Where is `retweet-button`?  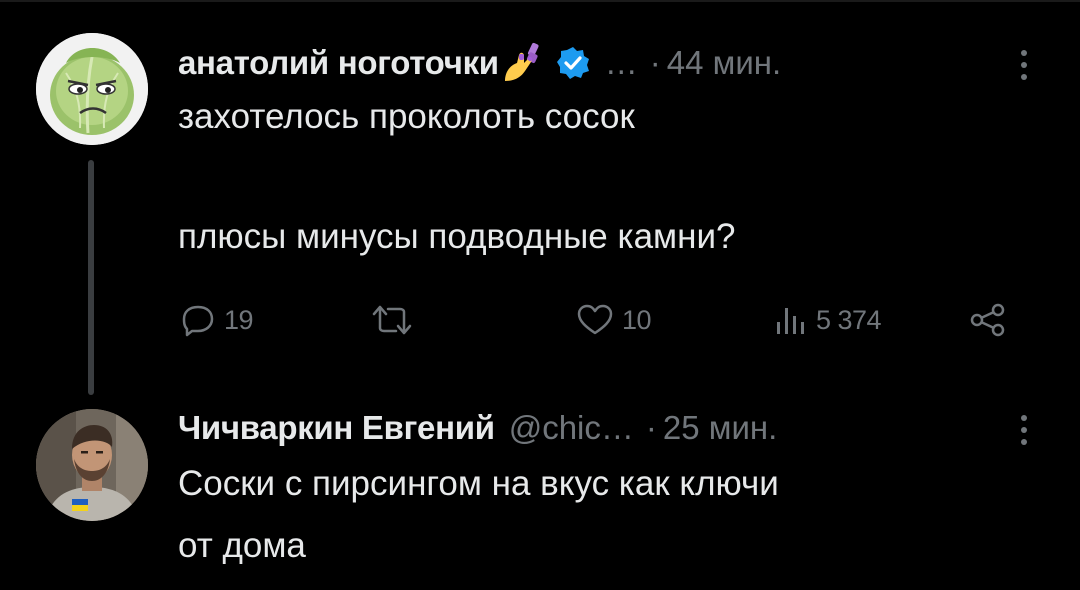
retweet-button is located at coordinates (396, 320).